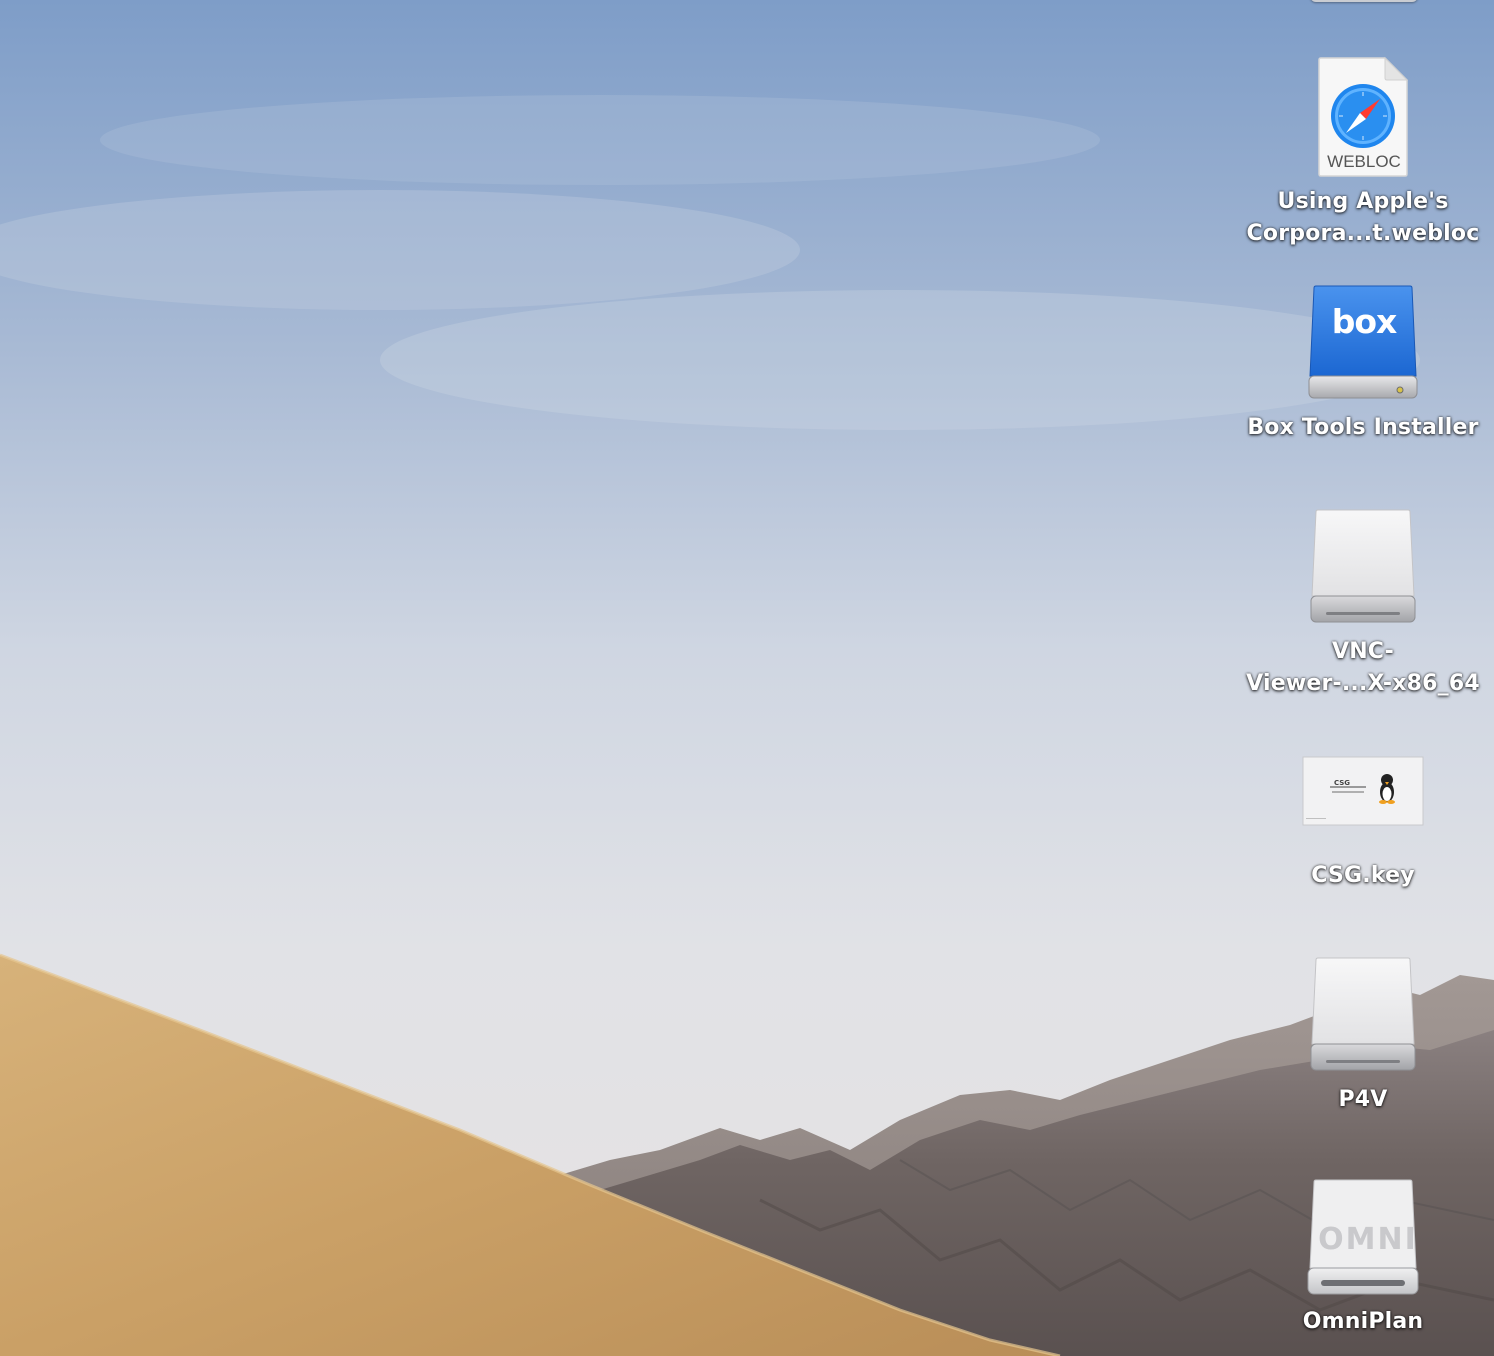 Image resolution: width=1494 pixels, height=1356 pixels. I want to click on icon-label: CSG.key, so click(1363, 875).